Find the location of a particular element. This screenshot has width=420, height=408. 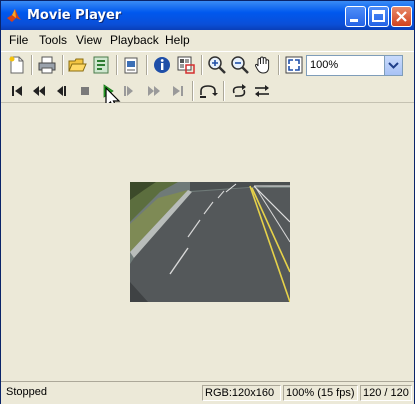

jump-to-icon is located at coordinates (208, 91).